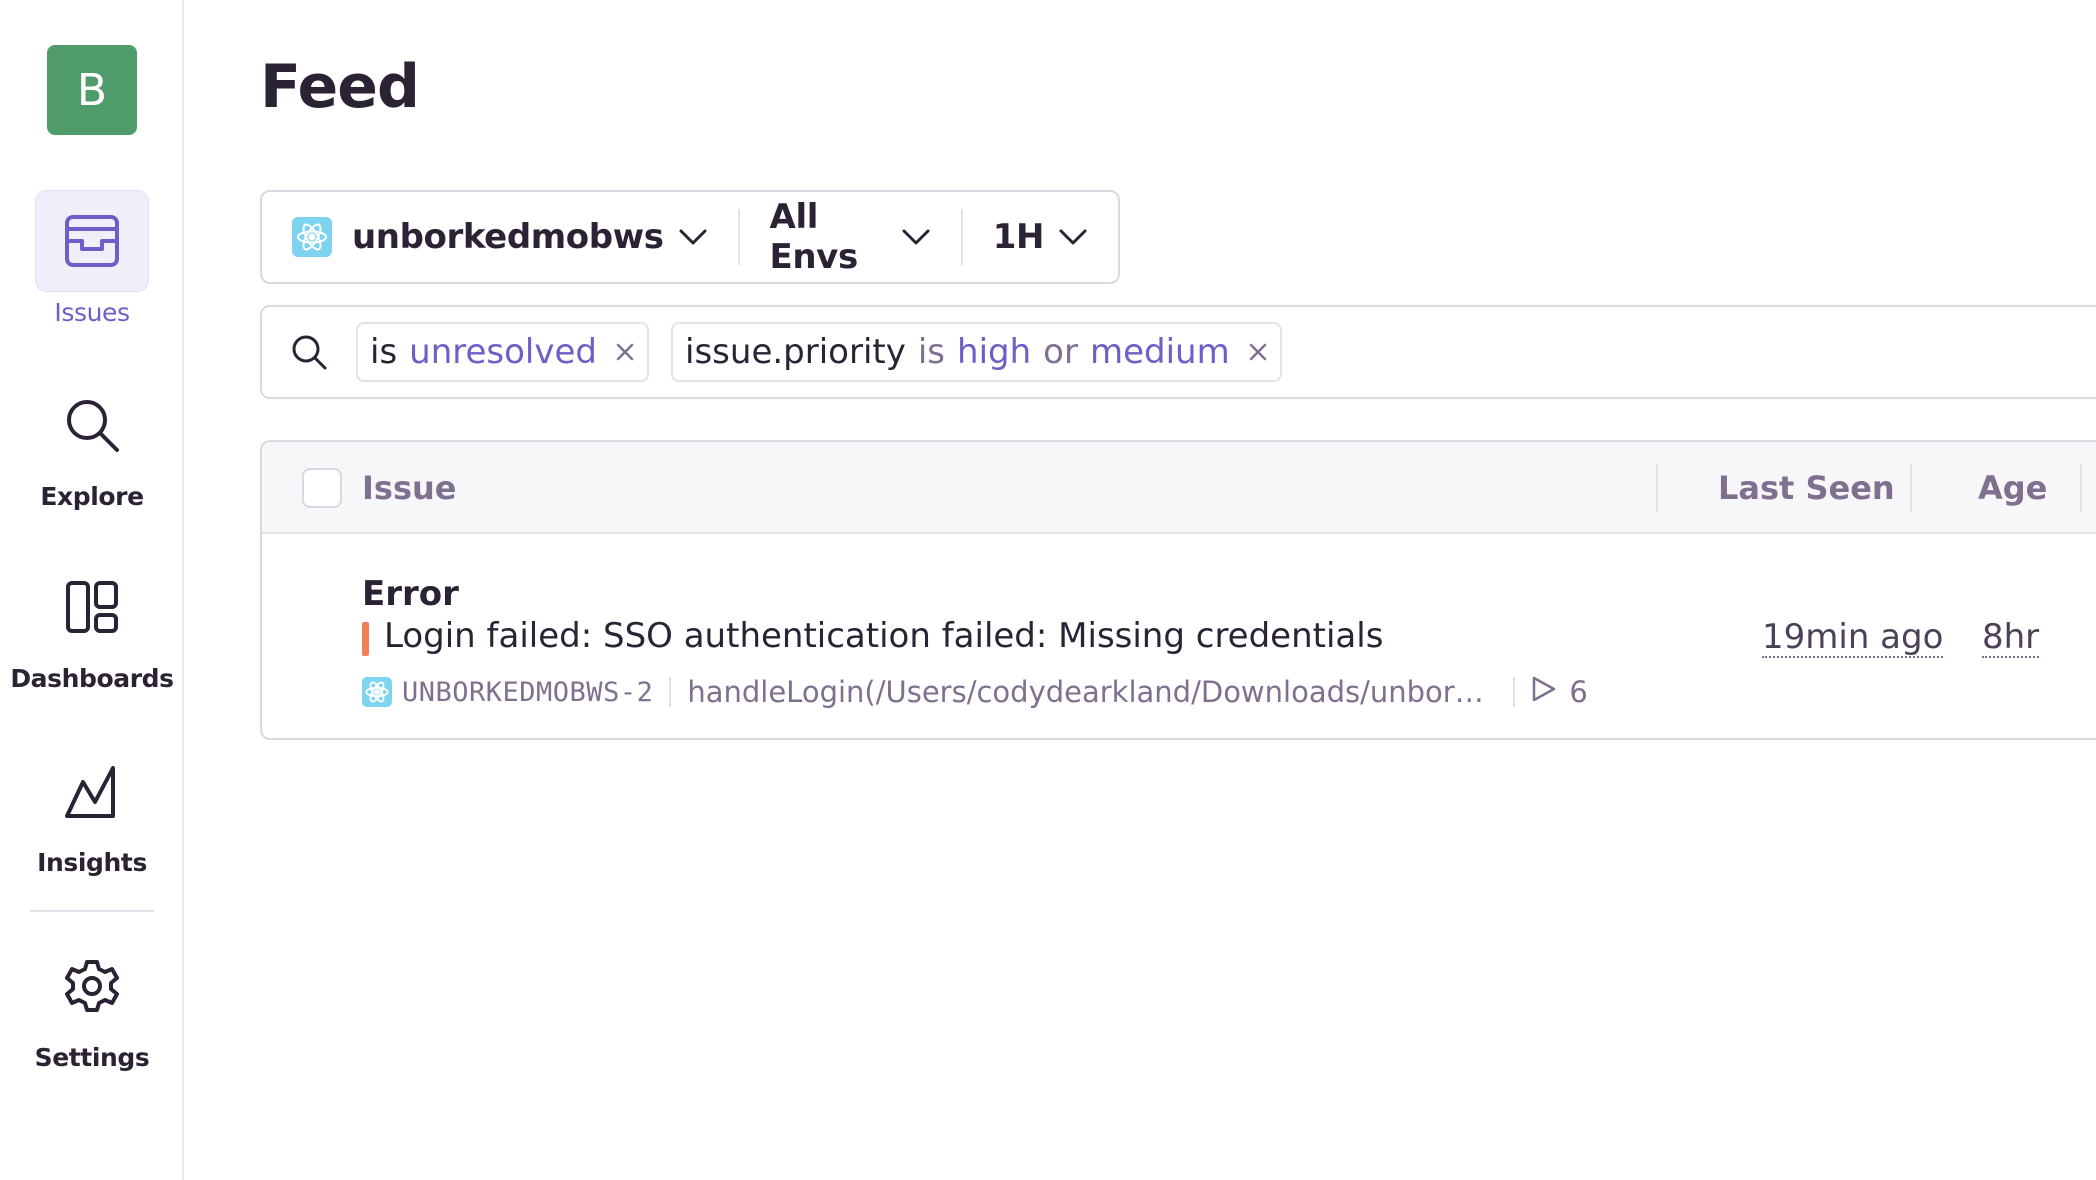  I want to click on search-token-priority: issue.priority is high or medium, so click(976, 352).